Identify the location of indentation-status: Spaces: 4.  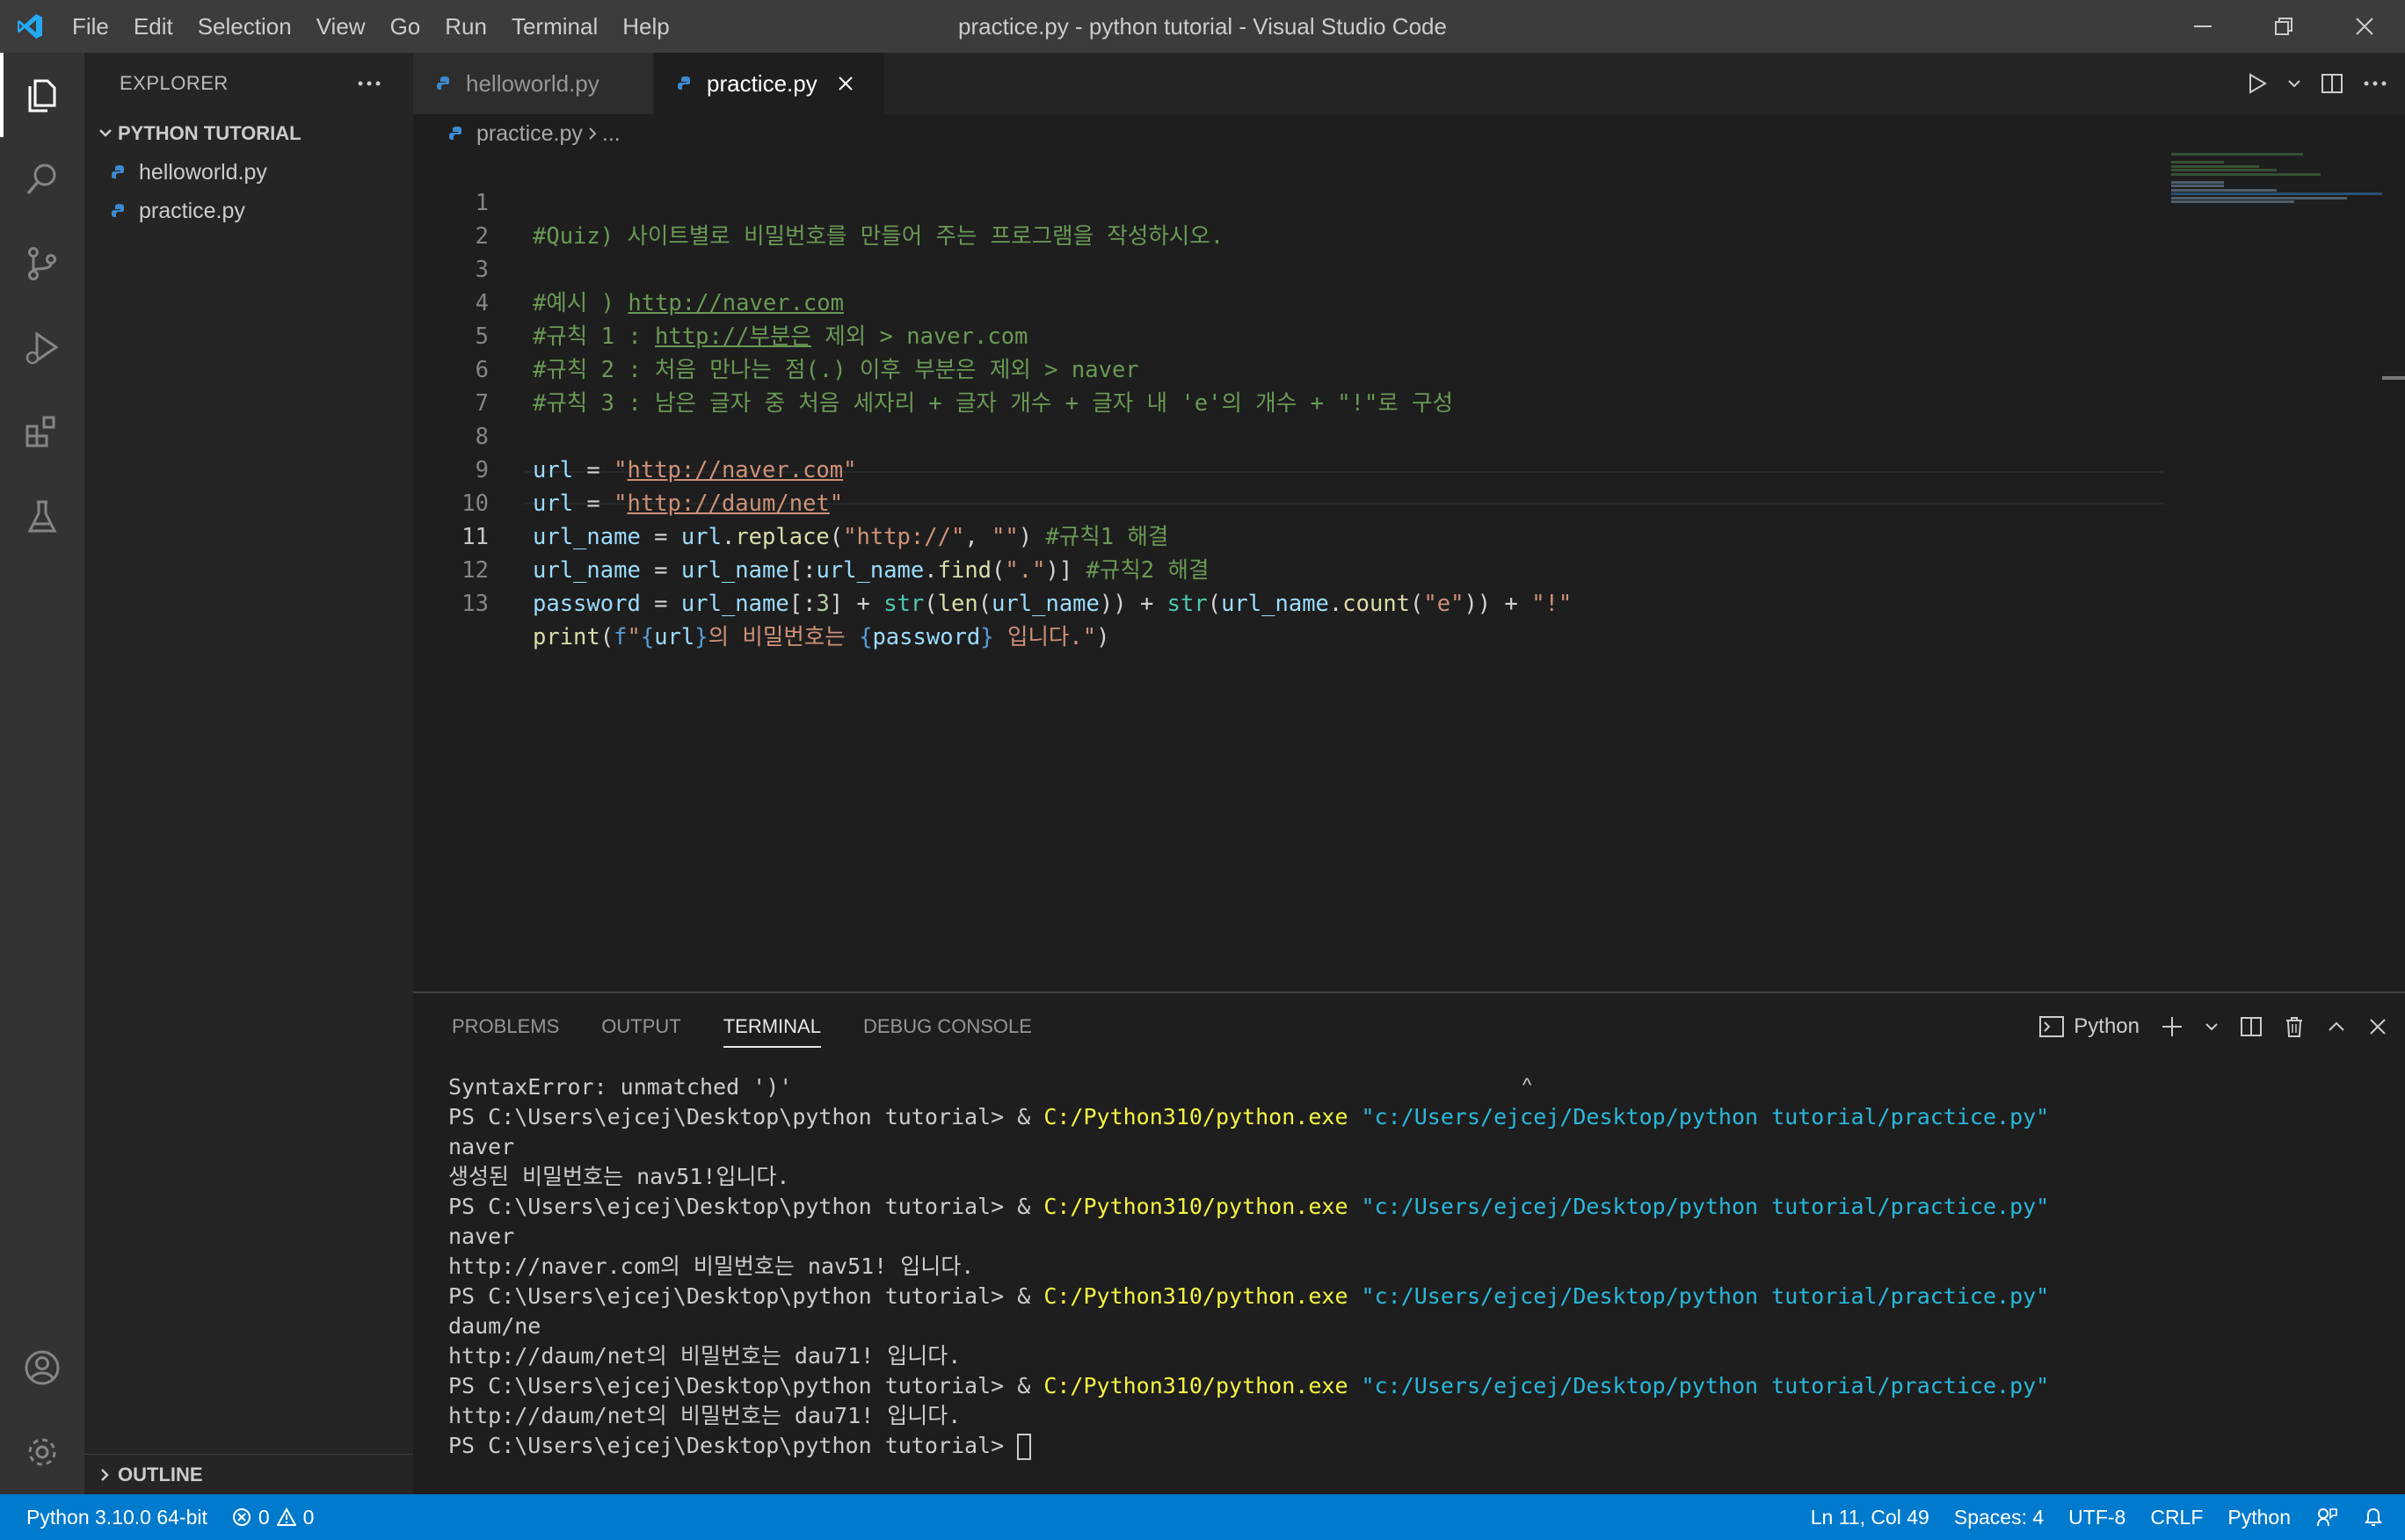
(1999, 1517).